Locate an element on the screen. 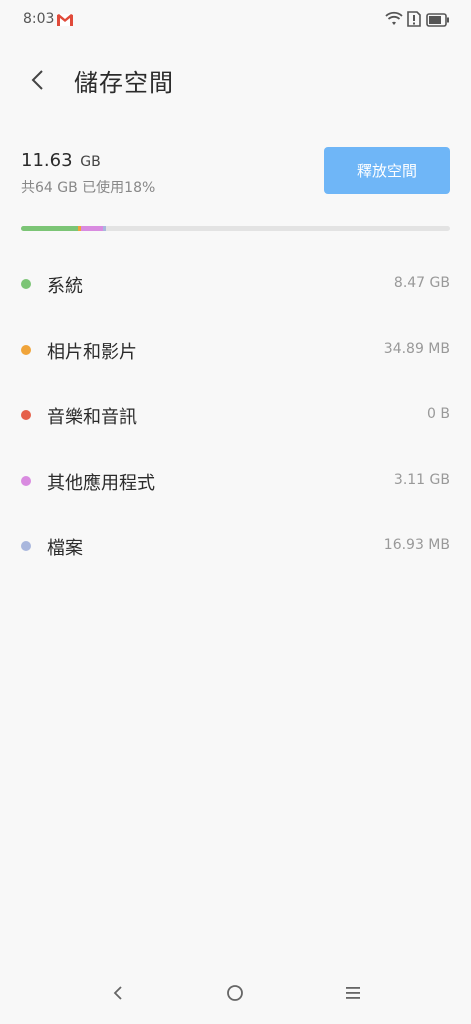 The image size is (471, 1024). nav-home-button is located at coordinates (235, 993).